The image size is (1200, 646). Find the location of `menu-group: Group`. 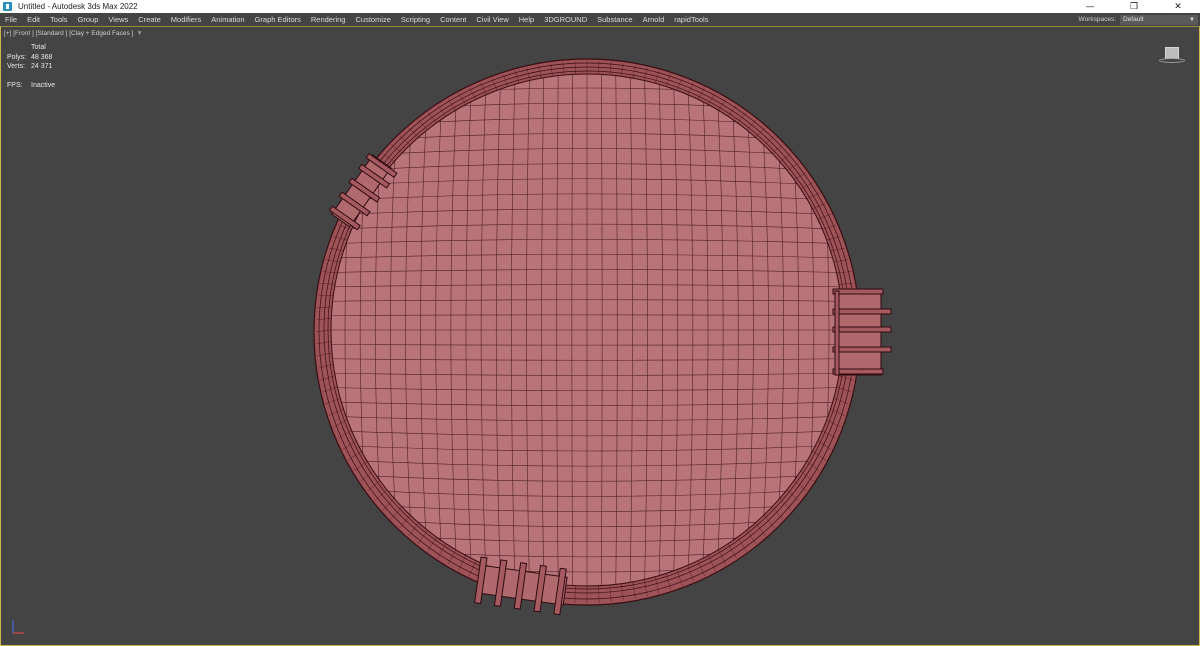

menu-group: Group is located at coordinates (88, 19).